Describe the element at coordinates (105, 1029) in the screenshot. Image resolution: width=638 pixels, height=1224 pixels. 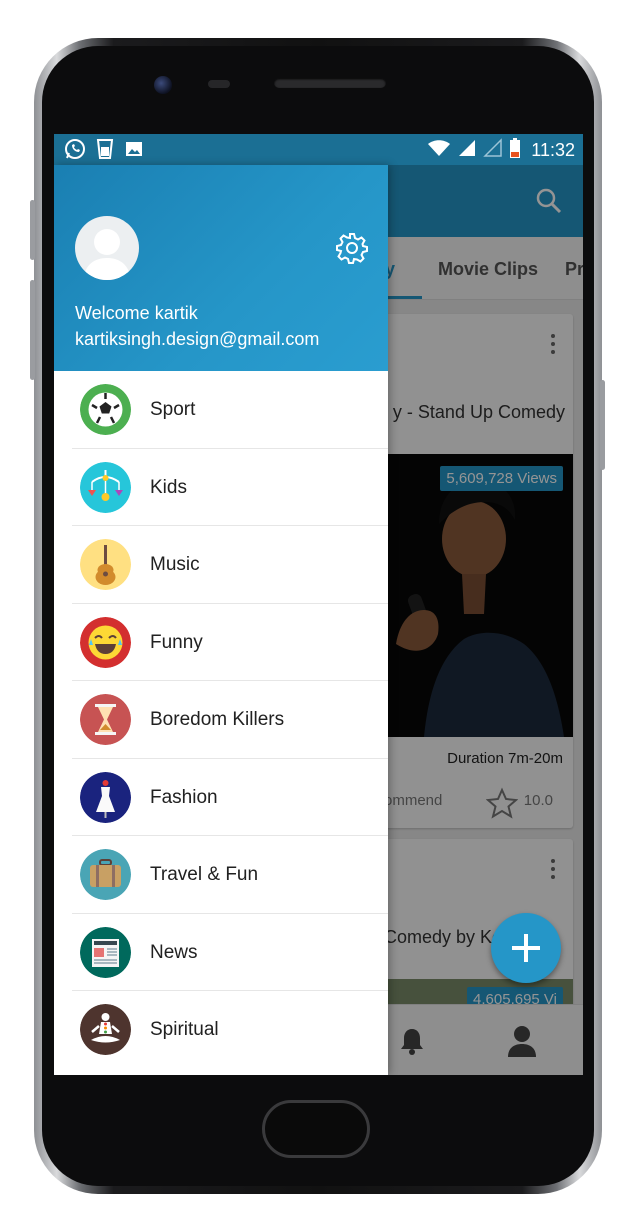
I see `meditation-icon` at that location.